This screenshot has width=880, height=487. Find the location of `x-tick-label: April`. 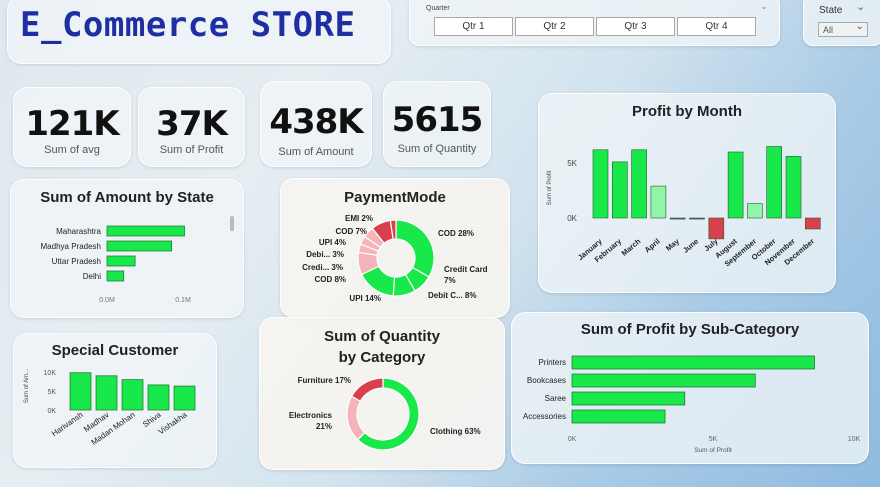

x-tick-label: April is located at coordinates (652, 246).